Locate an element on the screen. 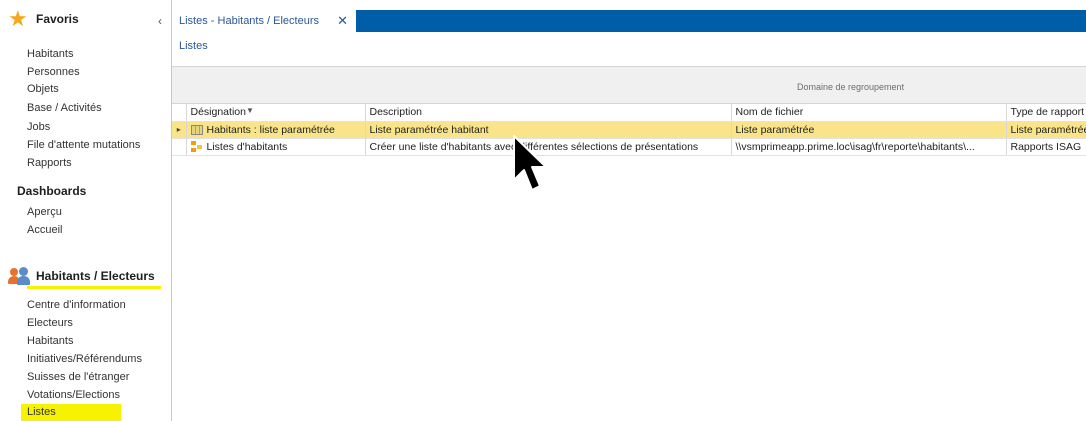 Image resolution: width=1086 pixels, height=421 pixels. cell-designation: Habitants : liste paramétrée is located at coordinates (276, 130).